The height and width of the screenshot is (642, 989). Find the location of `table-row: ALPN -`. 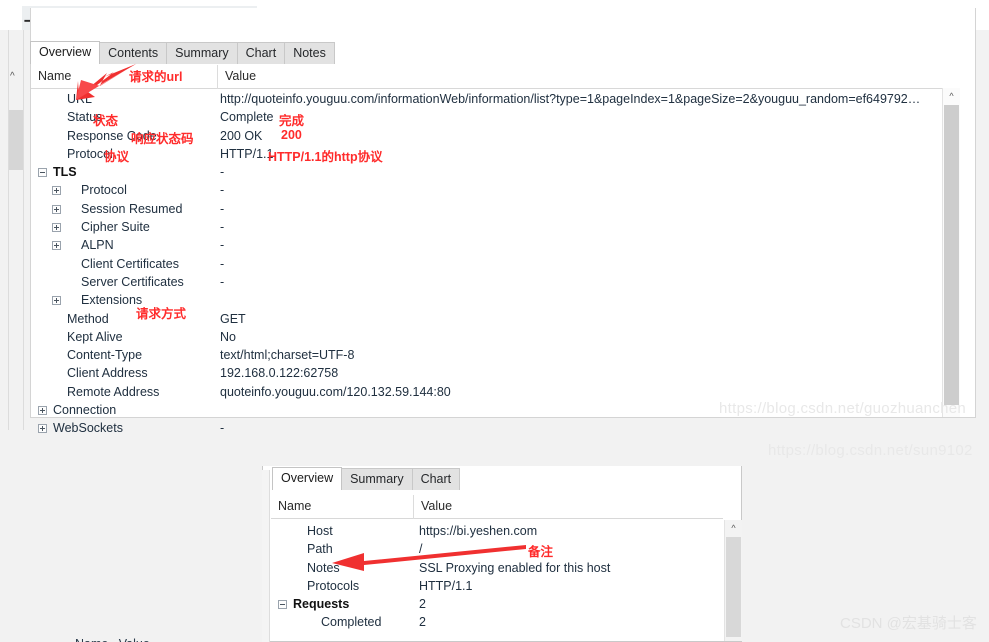

table-row: ALPN - is located at coordinates (486, 246).